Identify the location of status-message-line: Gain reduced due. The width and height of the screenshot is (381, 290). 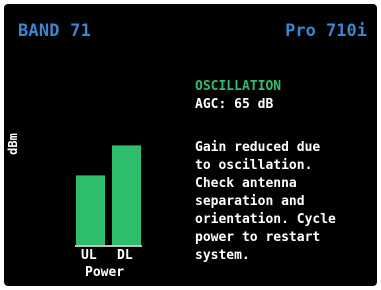
(258, 147).